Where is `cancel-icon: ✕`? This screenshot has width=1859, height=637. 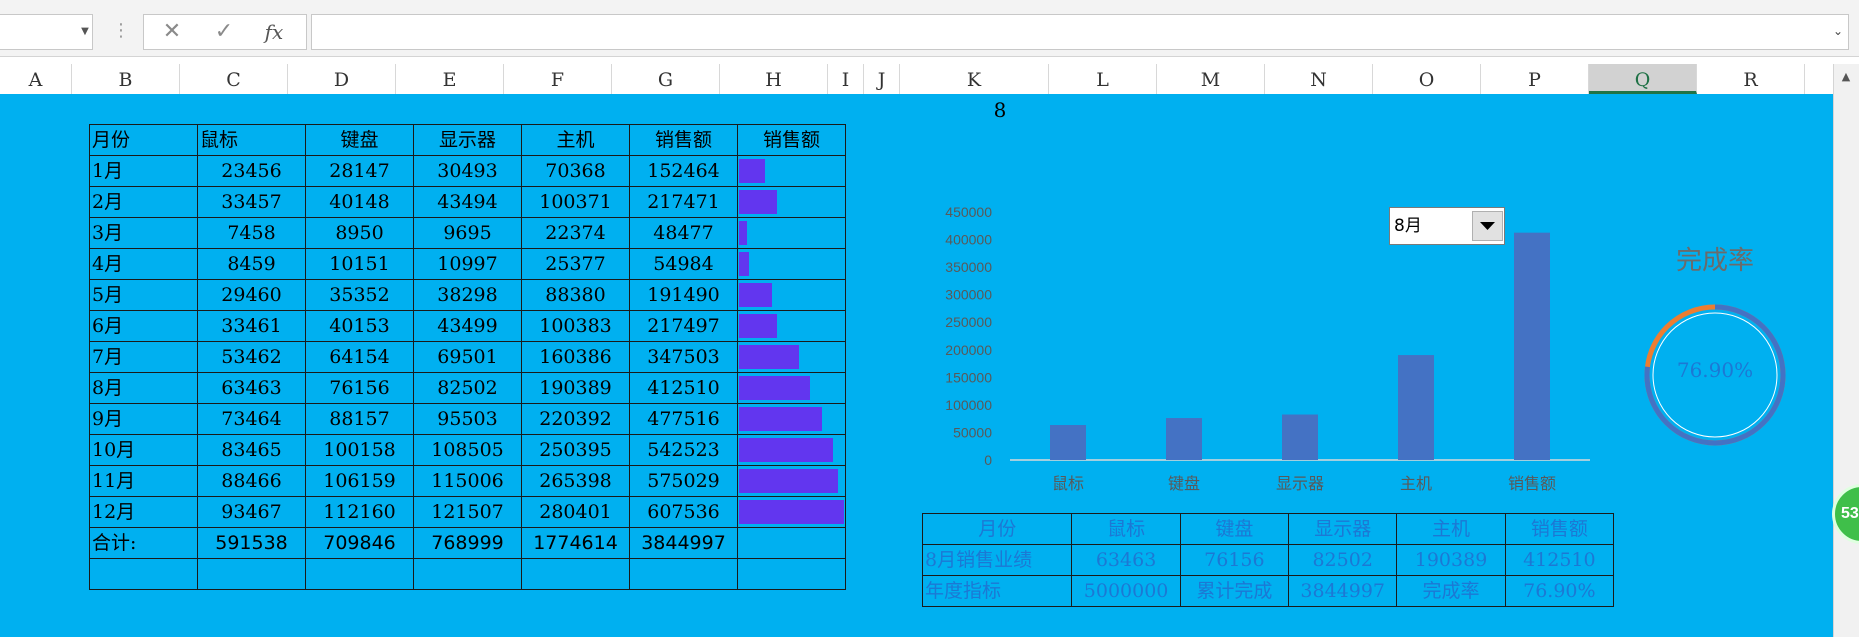 cancel-icon: ✕ is located at coordinates (172, 32).